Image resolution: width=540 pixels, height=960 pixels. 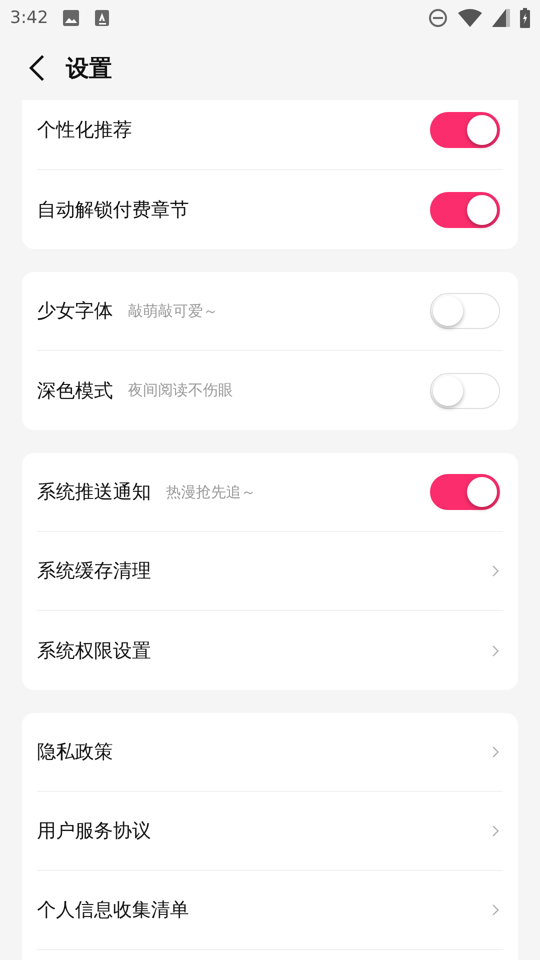 What do you see at coordinates (75, 311) in the screenshot?
I see `setting-label: 少女字体` at bounding box center [75, 311].